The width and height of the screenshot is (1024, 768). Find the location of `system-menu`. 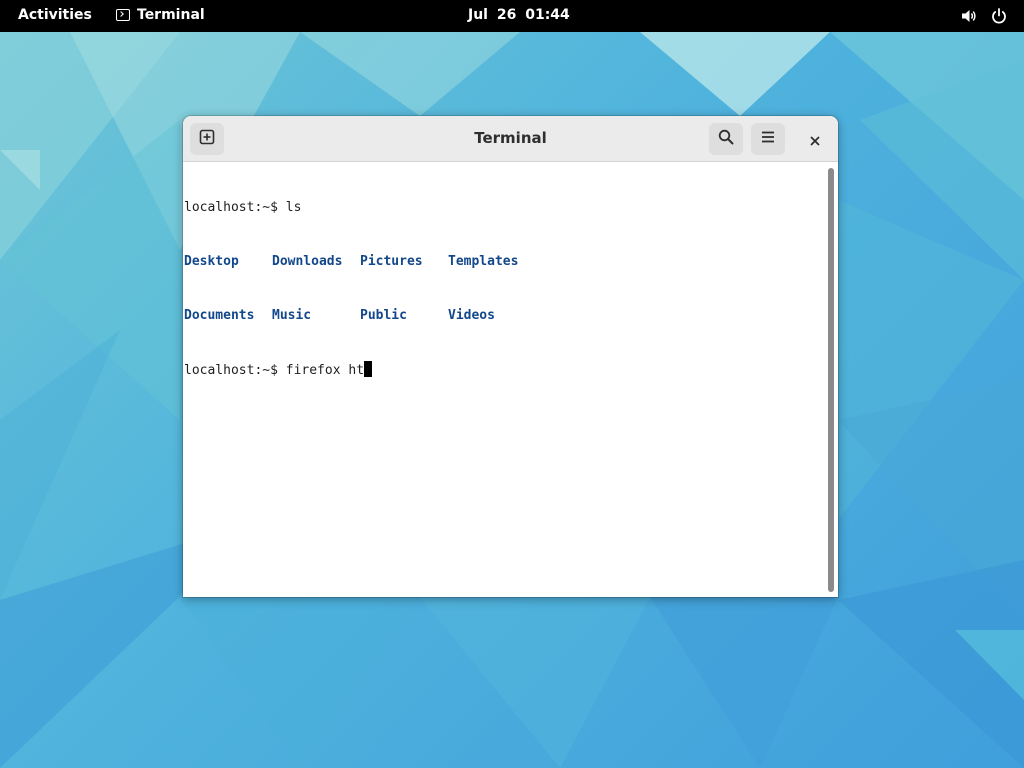

system-menu is located at coordinates (984, 16).